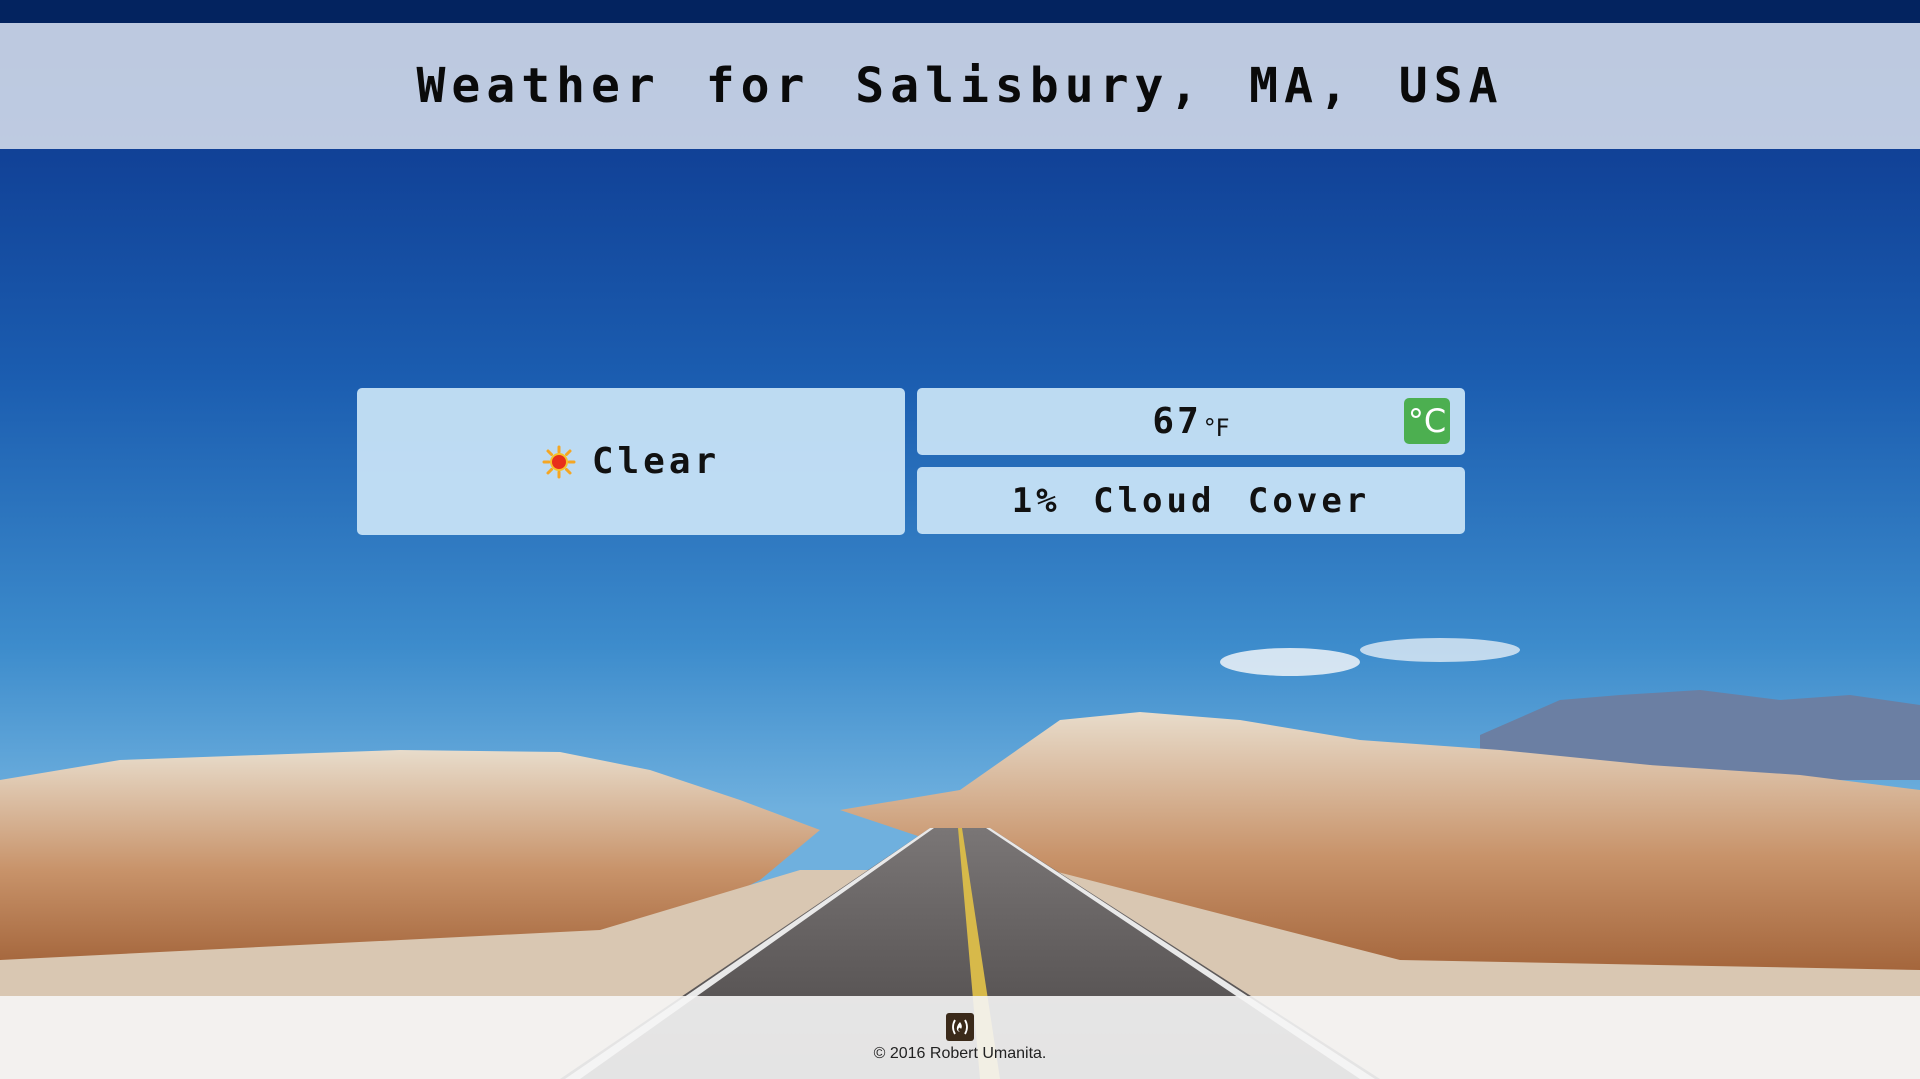 The height and width of the screenshot is (1079, 1920). I want to click on condition-label: Clear, so click(656, 461).